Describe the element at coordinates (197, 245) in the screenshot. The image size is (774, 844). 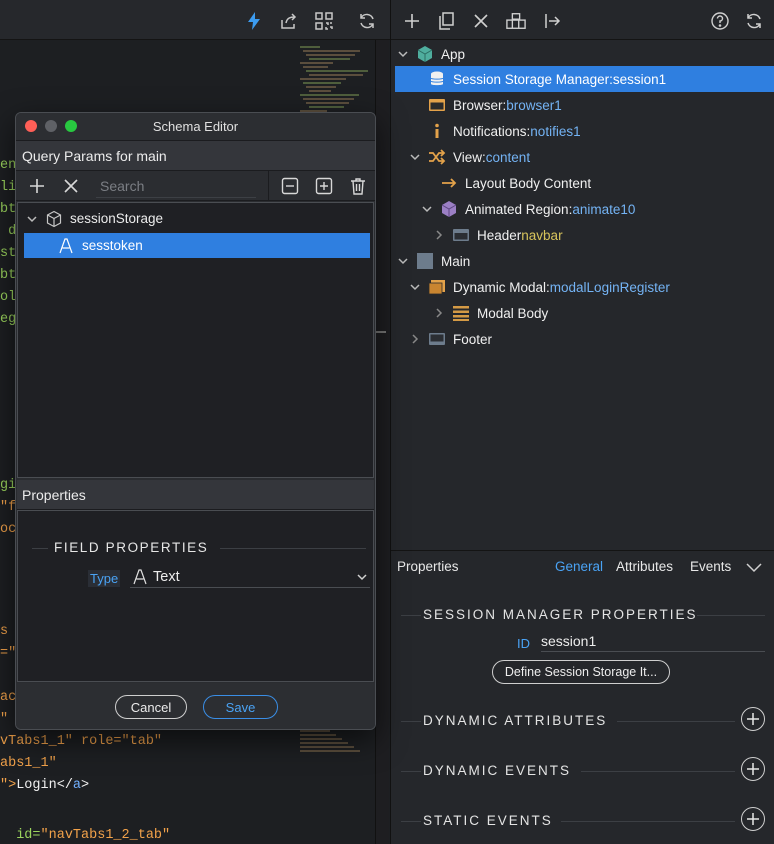
I see `schema-node-sesstoken: sesstoken` at that location.